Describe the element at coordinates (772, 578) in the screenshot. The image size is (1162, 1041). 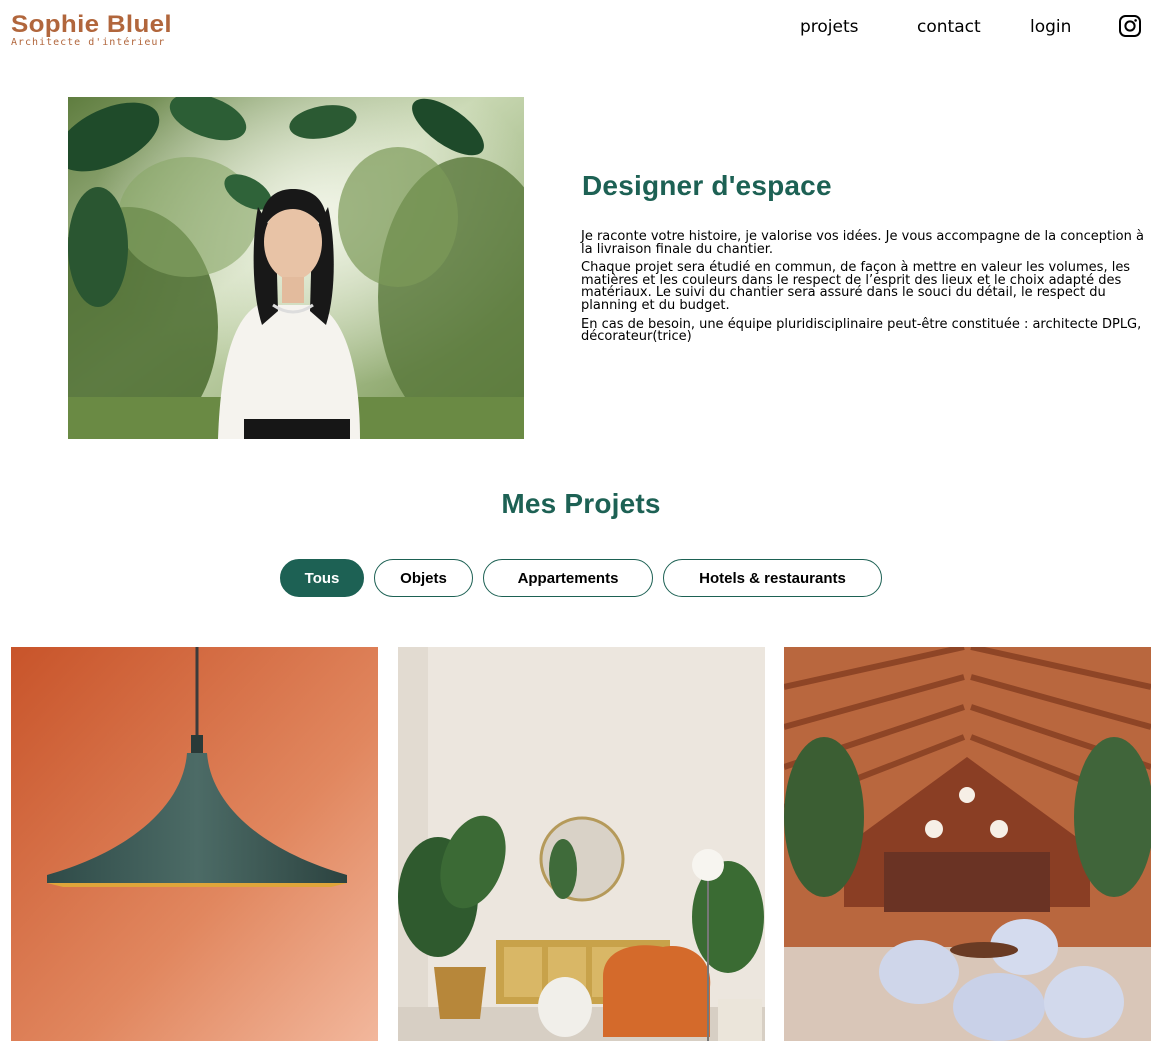
I see `filter-button-hotels-restaurants: Hotels & restaurants` at that location.